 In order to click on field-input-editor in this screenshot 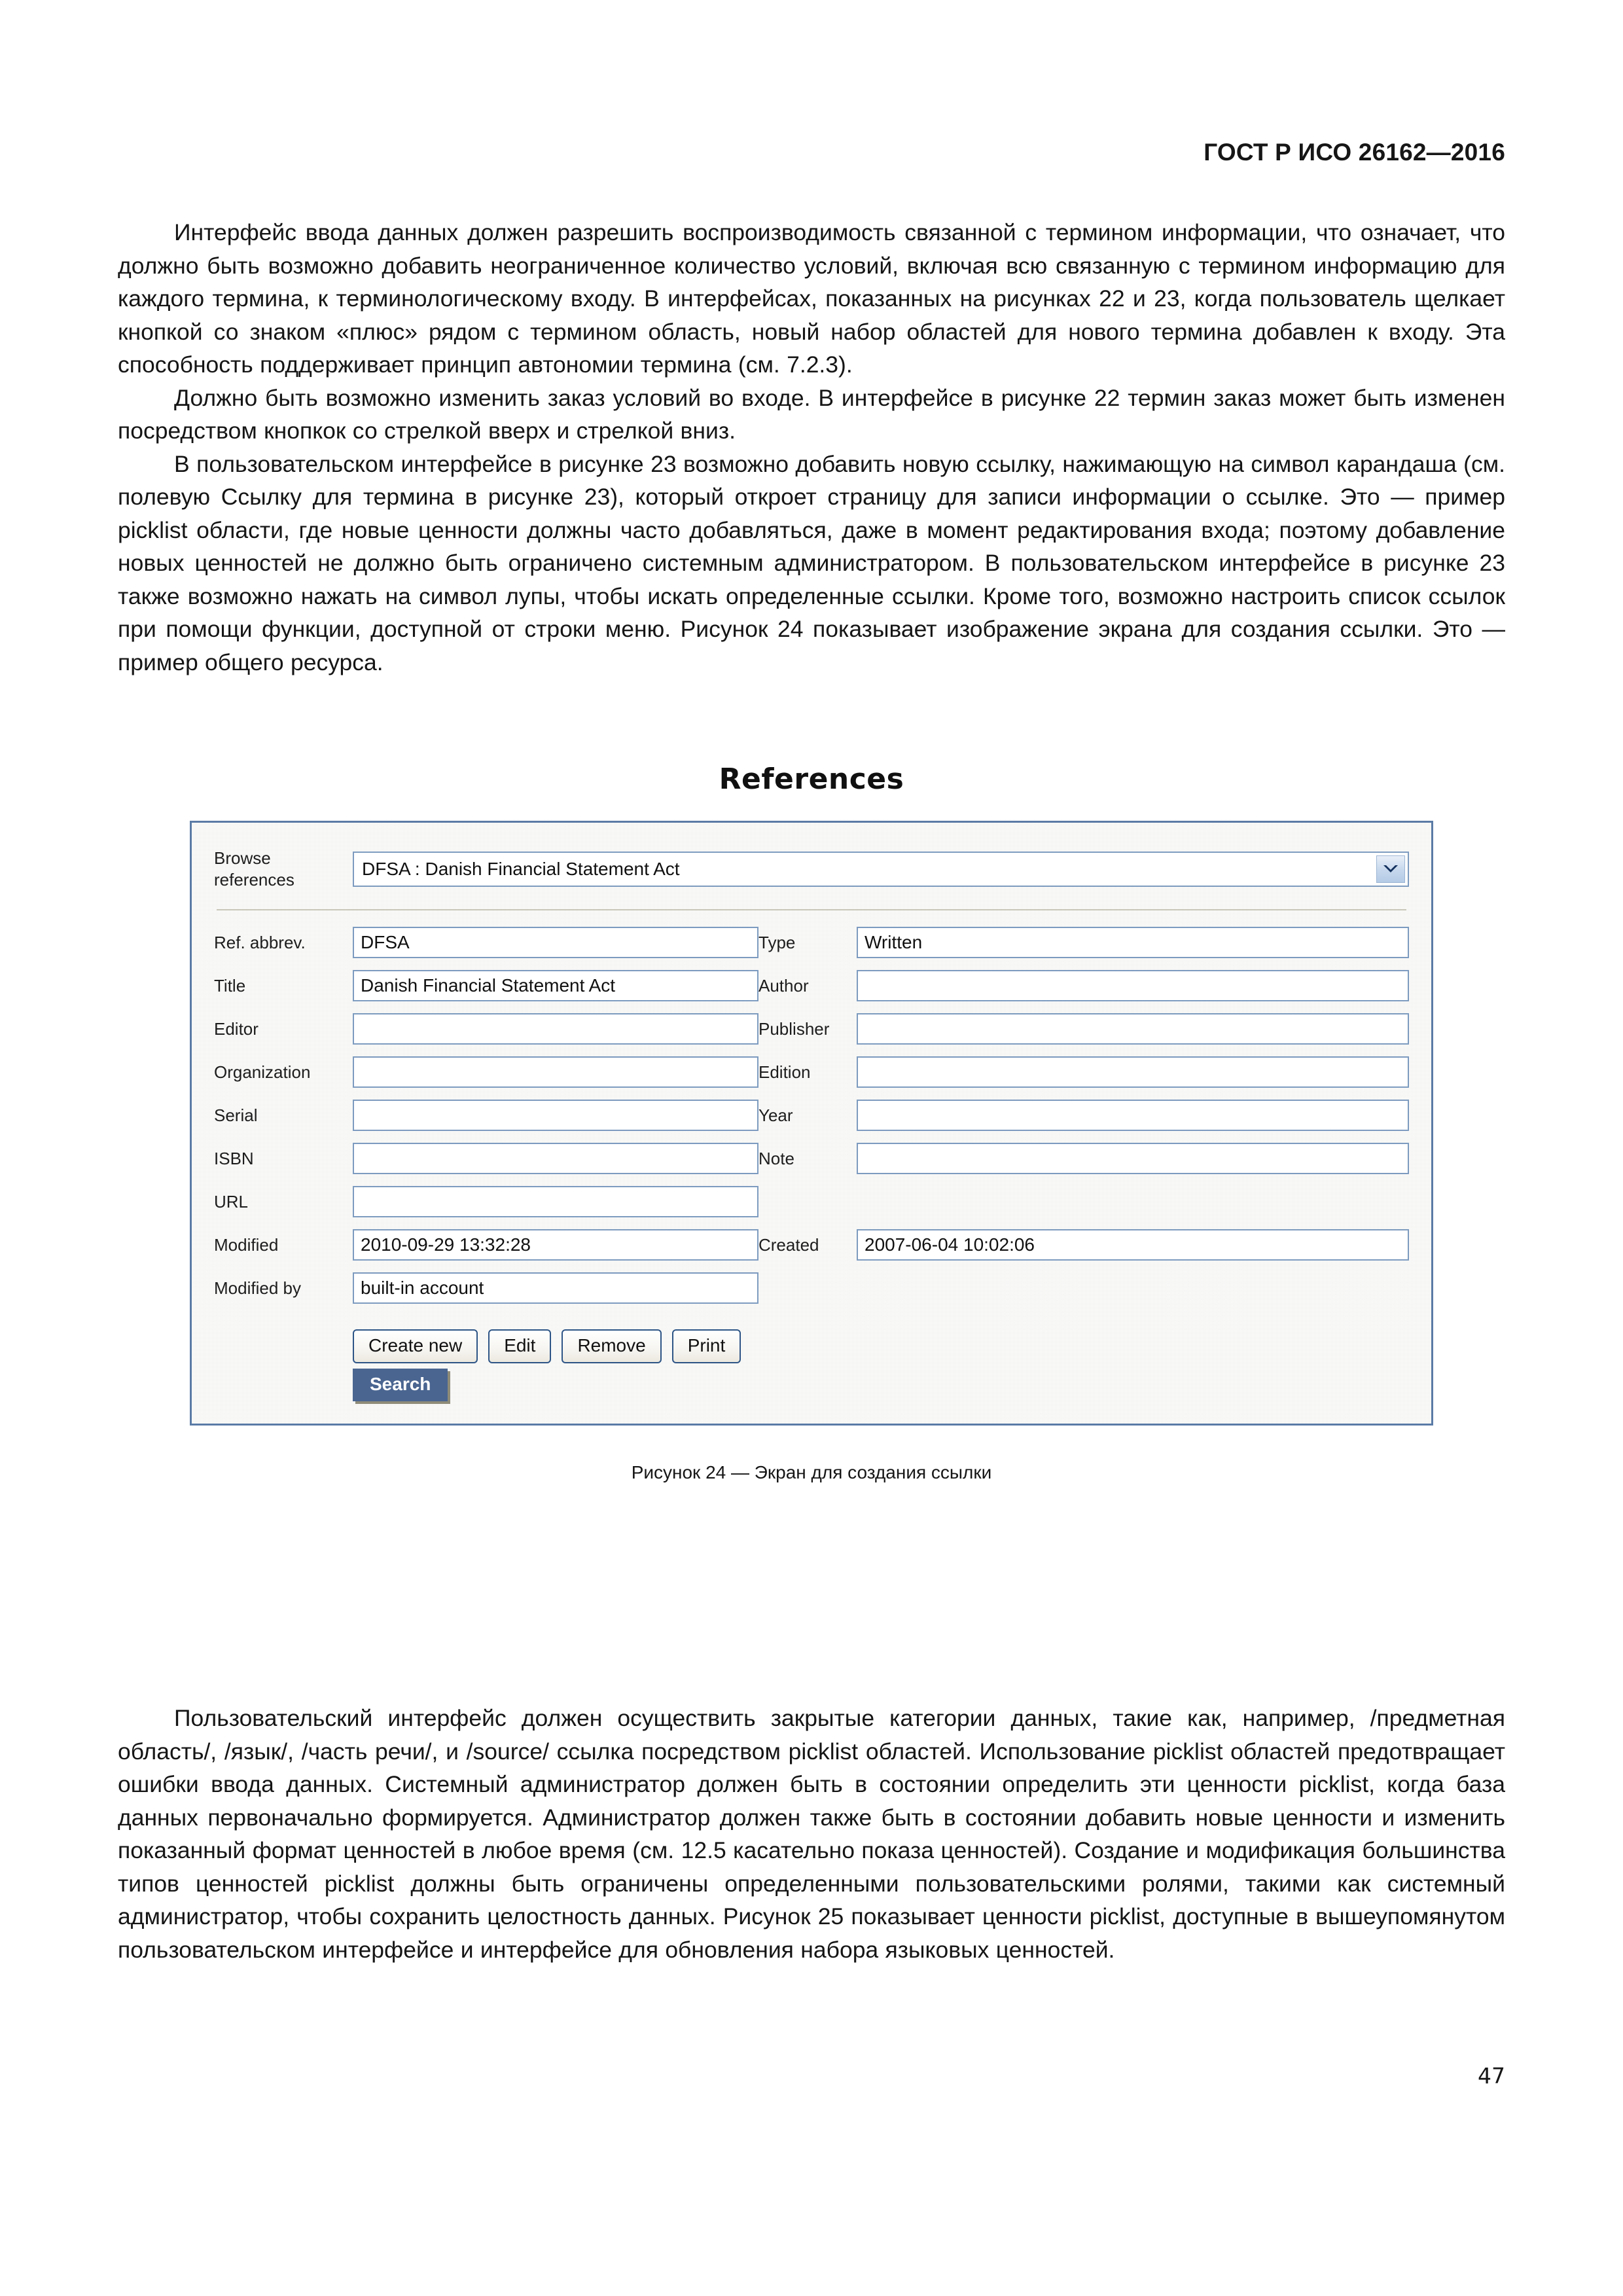, I will do `click(555, 1029)`.